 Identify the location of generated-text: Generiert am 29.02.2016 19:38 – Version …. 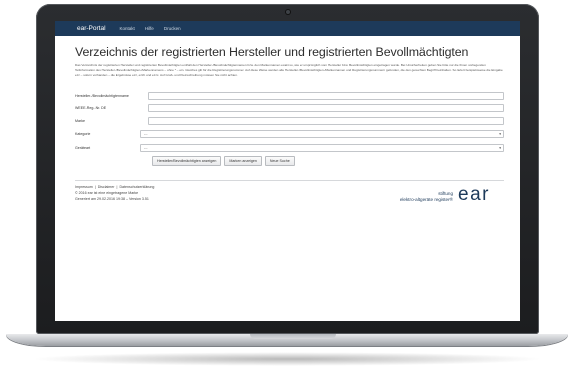
(112, 199).